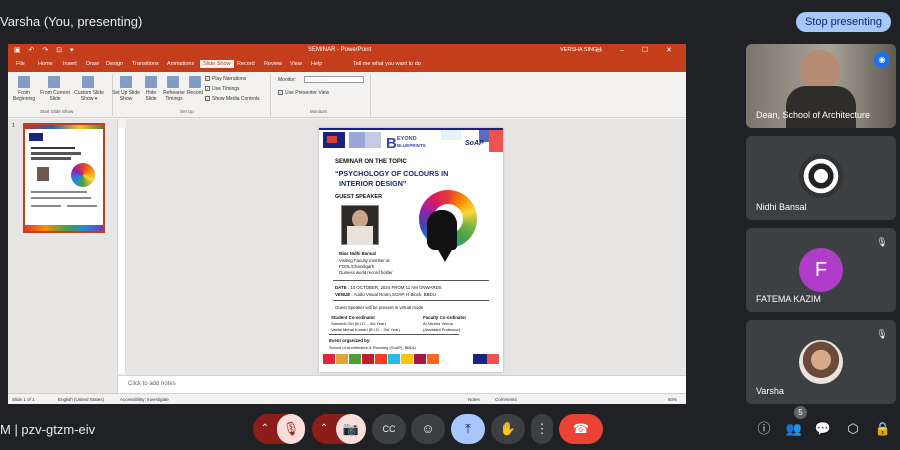 The width and height of the screenshot is (900, 450). What do you see at coordinates (45, 50) in the screenshot?
I see `quick-access-toolbar: ▣ ↶ ↷ ⊡ ▾` at bounding box center [45, 50].